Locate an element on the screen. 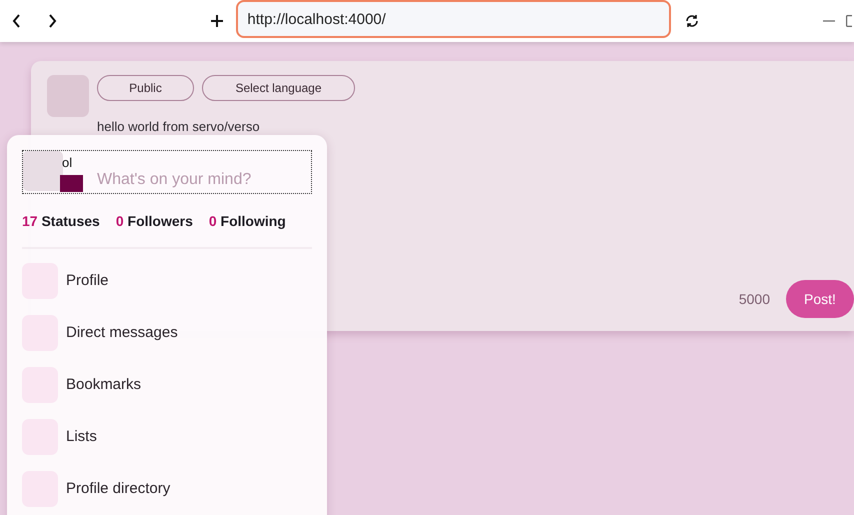 This screenshot has height=515, width=854. stat-link: 0 Following is located at coordinates (247, 221).